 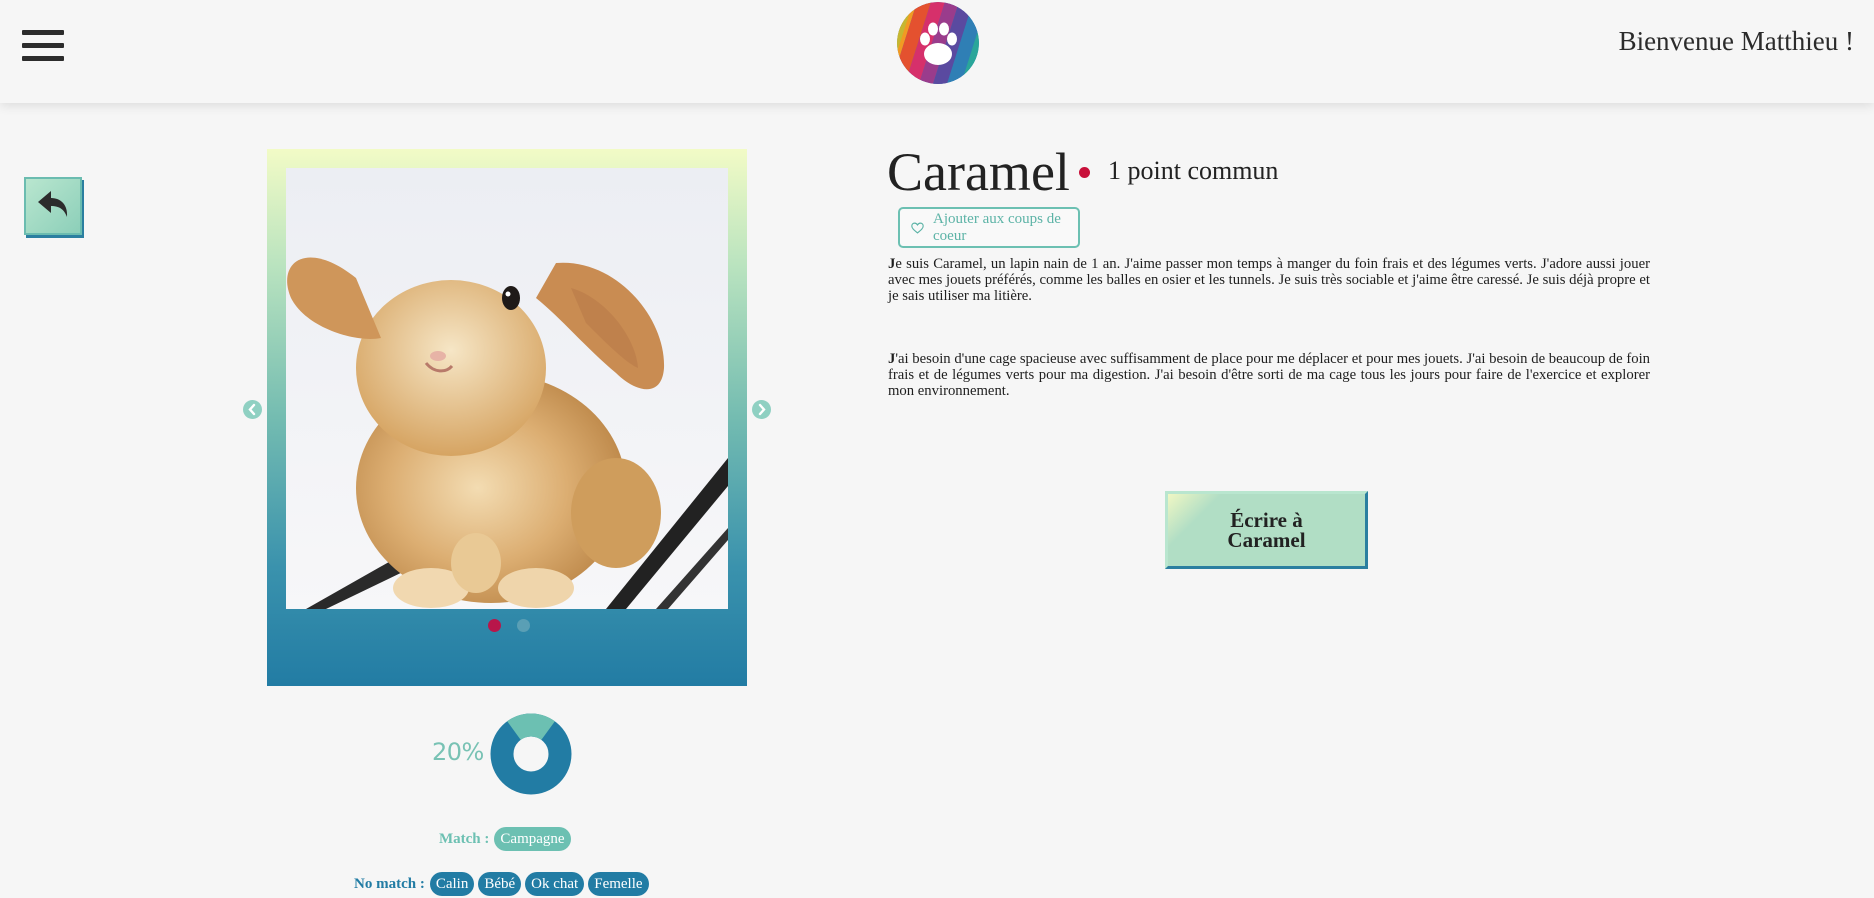 I want to click on match-tag: Campagne, so click(x=532, y=839).